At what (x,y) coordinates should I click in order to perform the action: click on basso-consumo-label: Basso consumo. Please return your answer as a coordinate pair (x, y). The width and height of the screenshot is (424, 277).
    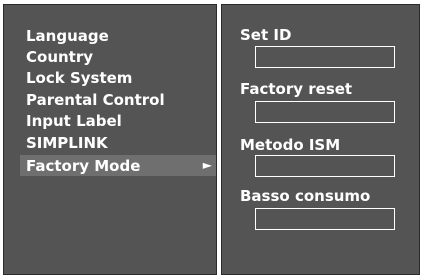
    Looking at the image, I should click on (305, 196).